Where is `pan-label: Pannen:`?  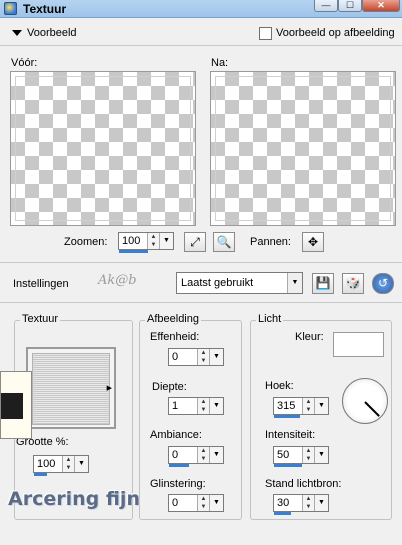 pan-label: Pannen: is located at coordinates (270, 242).